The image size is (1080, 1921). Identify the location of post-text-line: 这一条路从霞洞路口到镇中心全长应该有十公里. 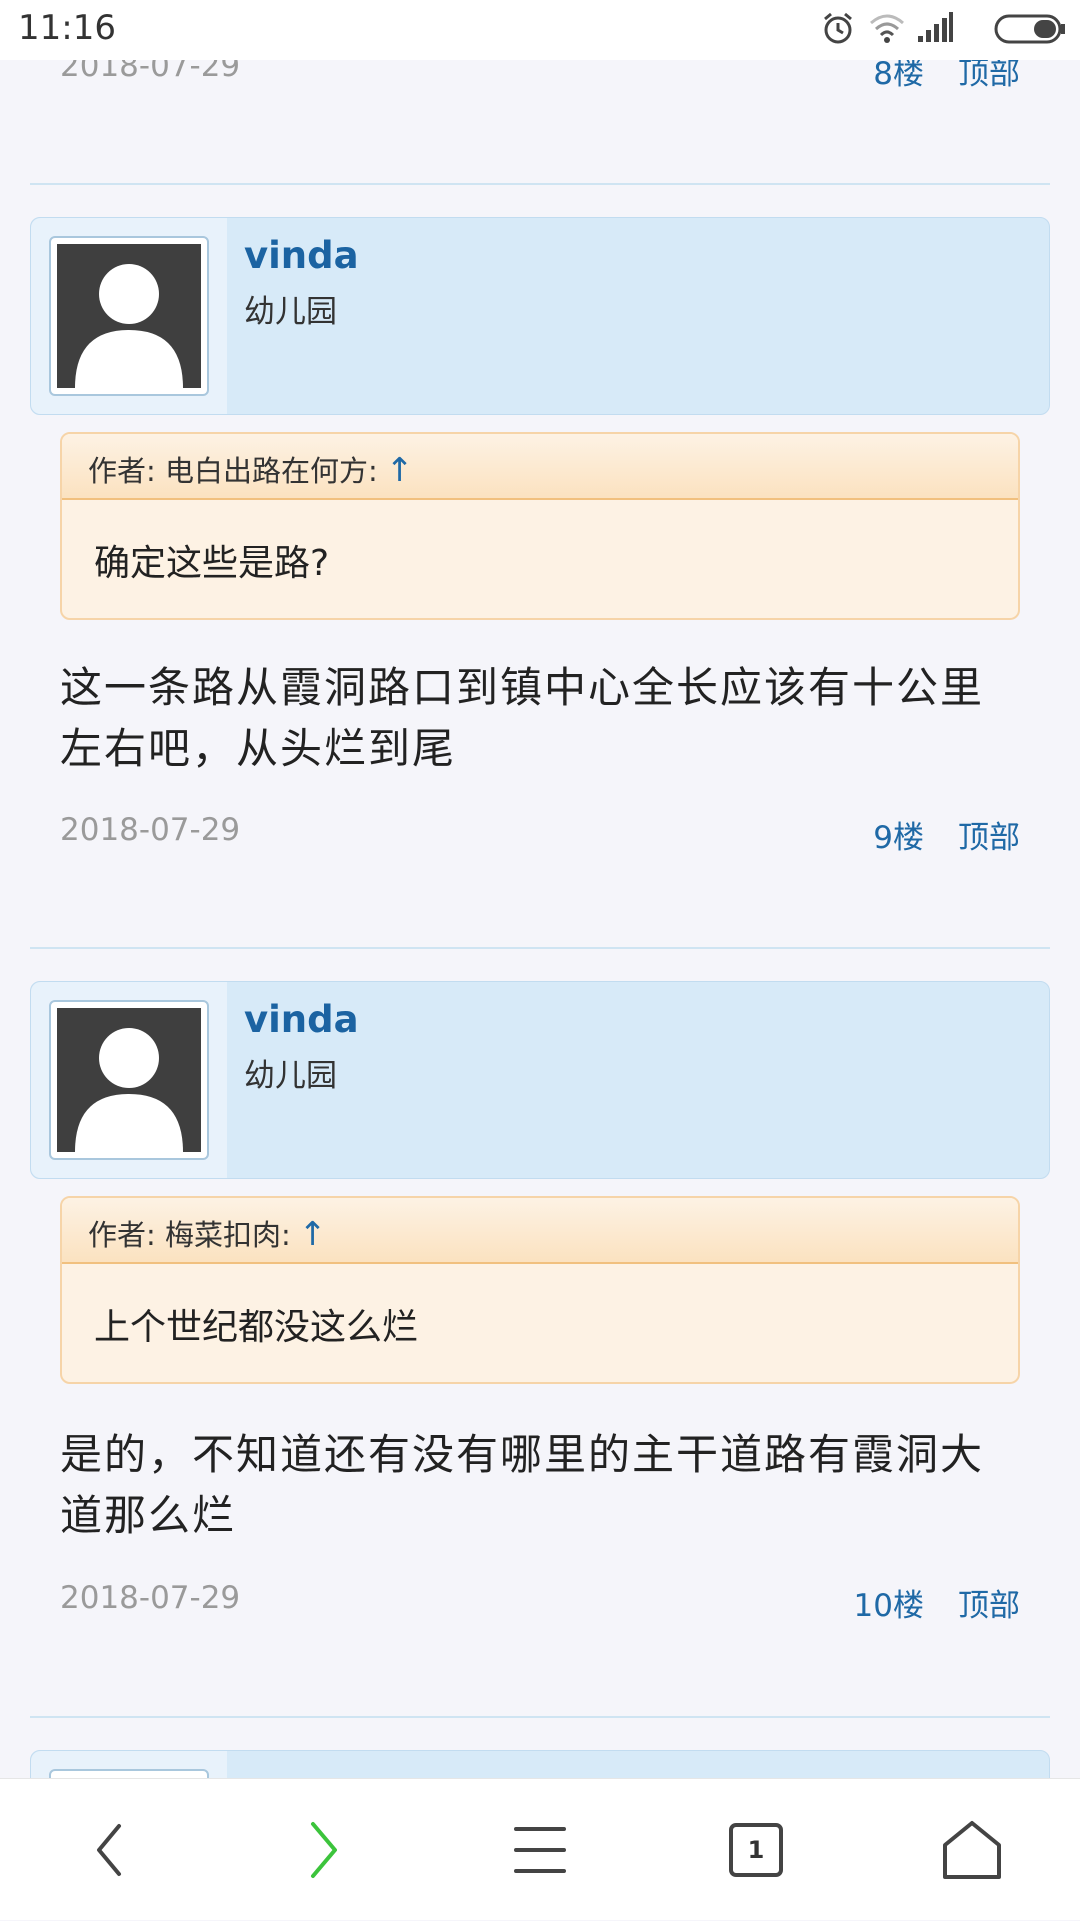
(522, 687).